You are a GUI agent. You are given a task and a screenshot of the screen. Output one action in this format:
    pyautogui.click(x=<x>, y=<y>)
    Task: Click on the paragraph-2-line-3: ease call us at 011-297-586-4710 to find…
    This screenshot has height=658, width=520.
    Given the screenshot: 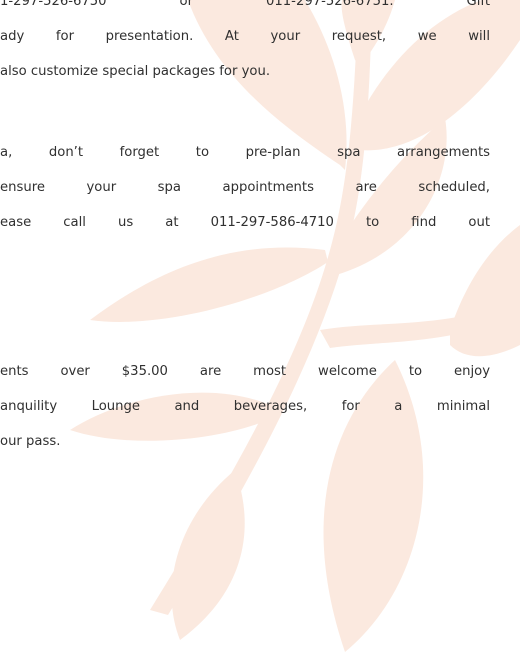 What is the action you would take?
    pyautogui.click(x=245, y=222)
    